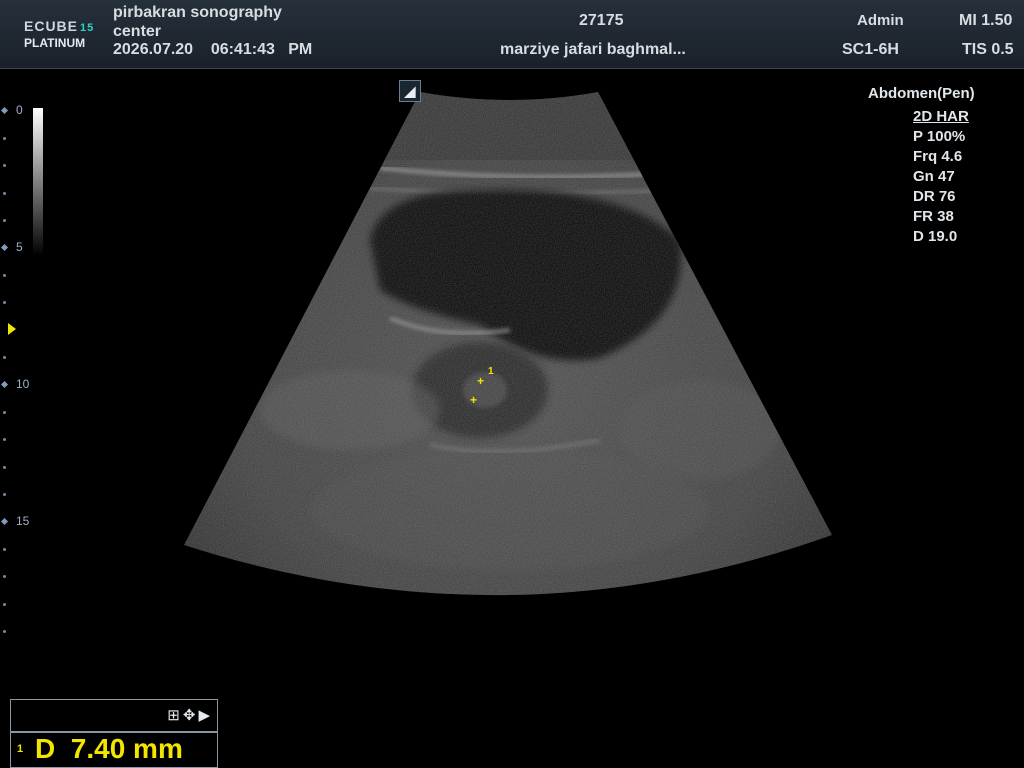  What do you see at coordinates (38, 182) in the screenshot?
I see `grayscale-bar` at bounding box center [38, 182].